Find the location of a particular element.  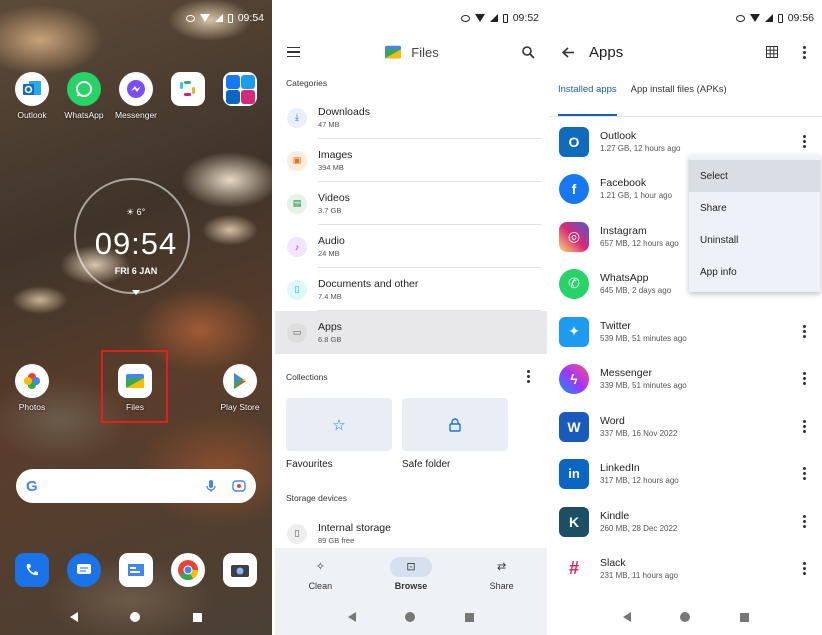

back-arrow-icon is located at coordinates (568, 52).